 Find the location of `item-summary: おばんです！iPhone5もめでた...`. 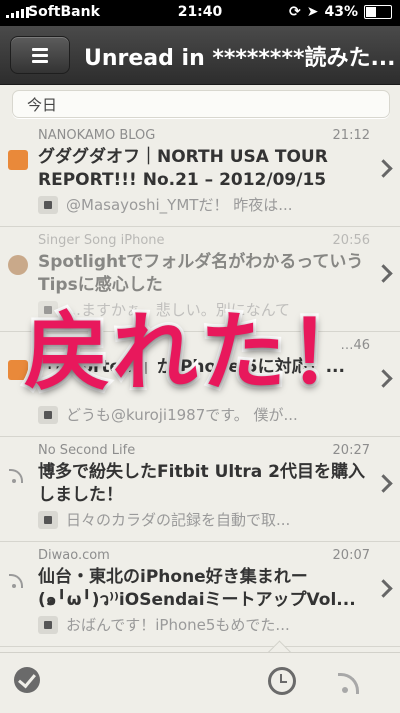

item-summary: おばんです！iPhone5もめでた... is located at coordinates (202, 624).